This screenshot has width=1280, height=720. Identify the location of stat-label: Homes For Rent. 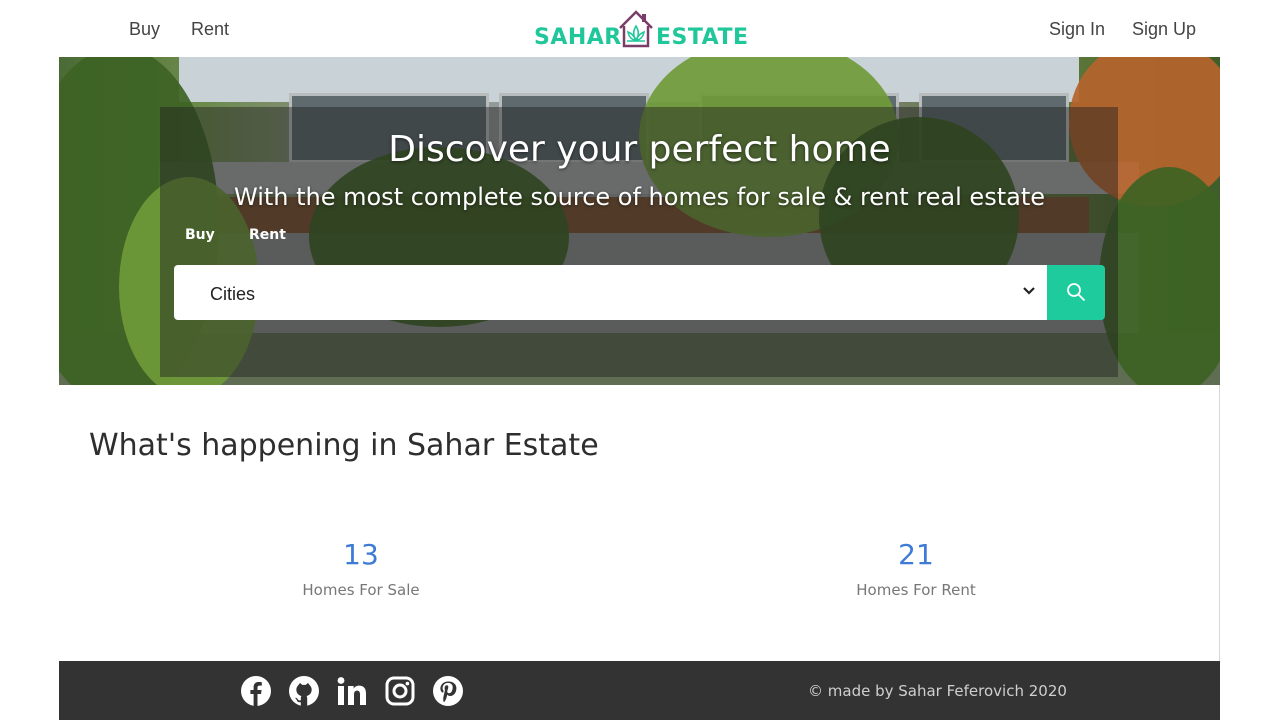
(916, 590).